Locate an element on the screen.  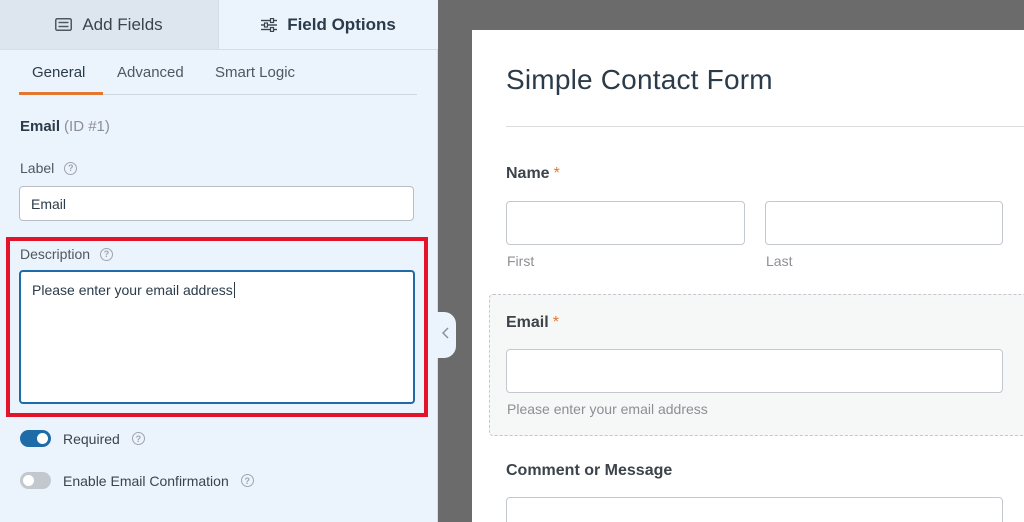
email-field-label-text: Email is located at coordinates (527, 322).